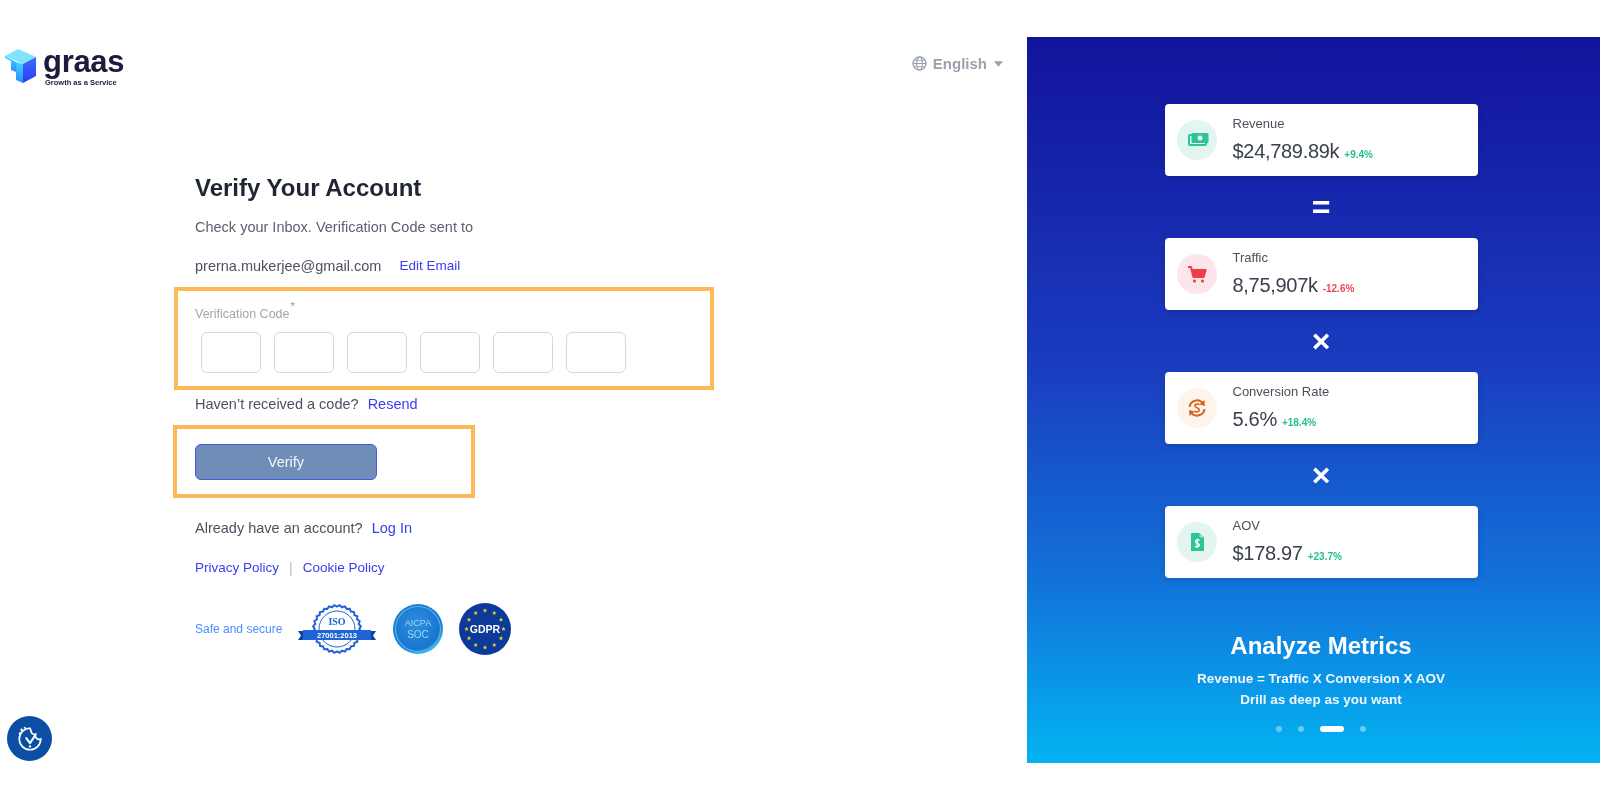 This screenshot has height=800, width=1600. I want to click on promo-text: Revenue = Traffic X Conversion X AOV, so click(1321, 679).